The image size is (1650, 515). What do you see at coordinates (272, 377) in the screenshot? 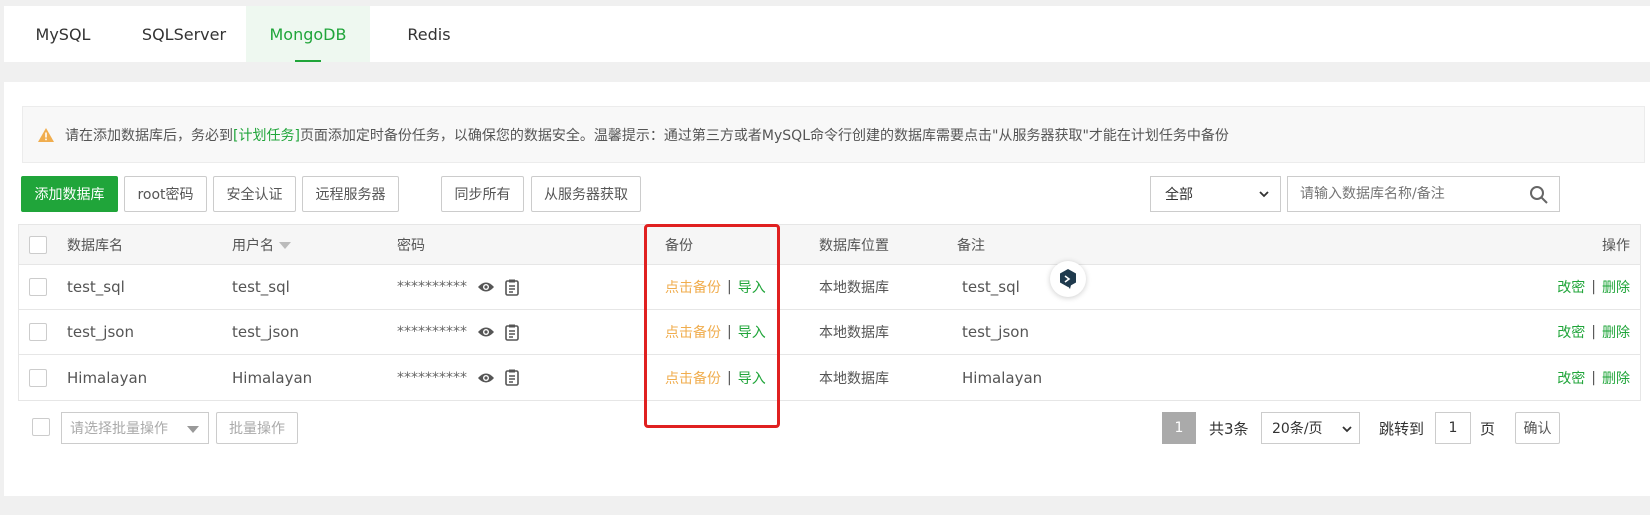
I see `db-user: Himalayan` at bounding box center [272, 377].